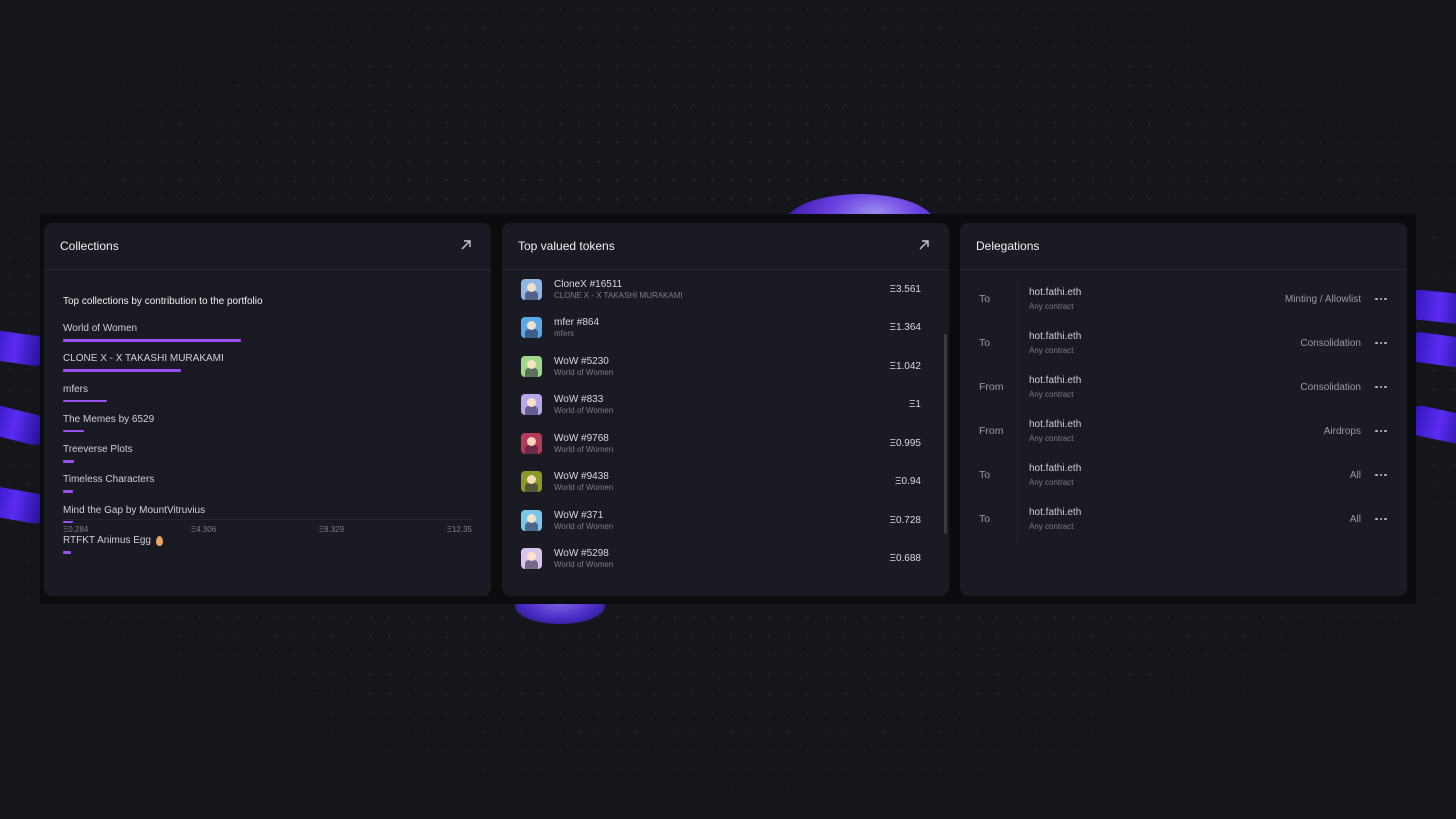 Image resolution: width=1456 pixels, height=819 pixels. What do you see at coordinates (1008, 246) in the screenshot?
I see `delegations-title: Delegations` at bounding box center [1008, 246].